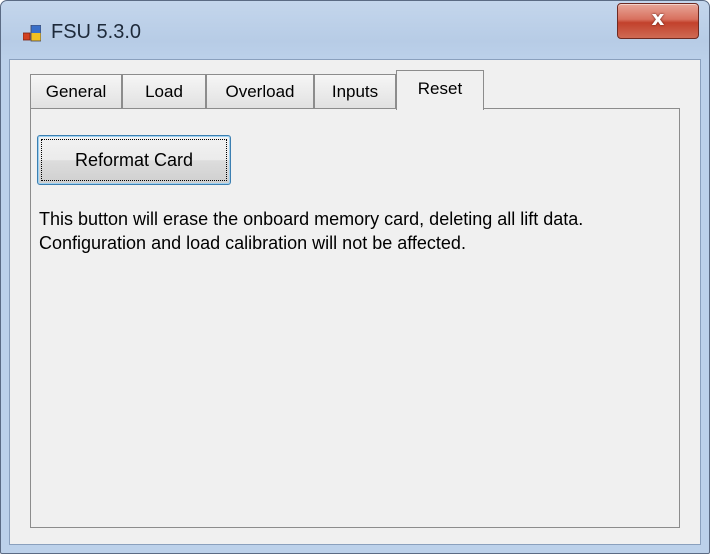 The height and width of the screenshot is (554, 710). Describe the element at coordinates (32, 33) in the screenshot. I see `application-icon` at that location.